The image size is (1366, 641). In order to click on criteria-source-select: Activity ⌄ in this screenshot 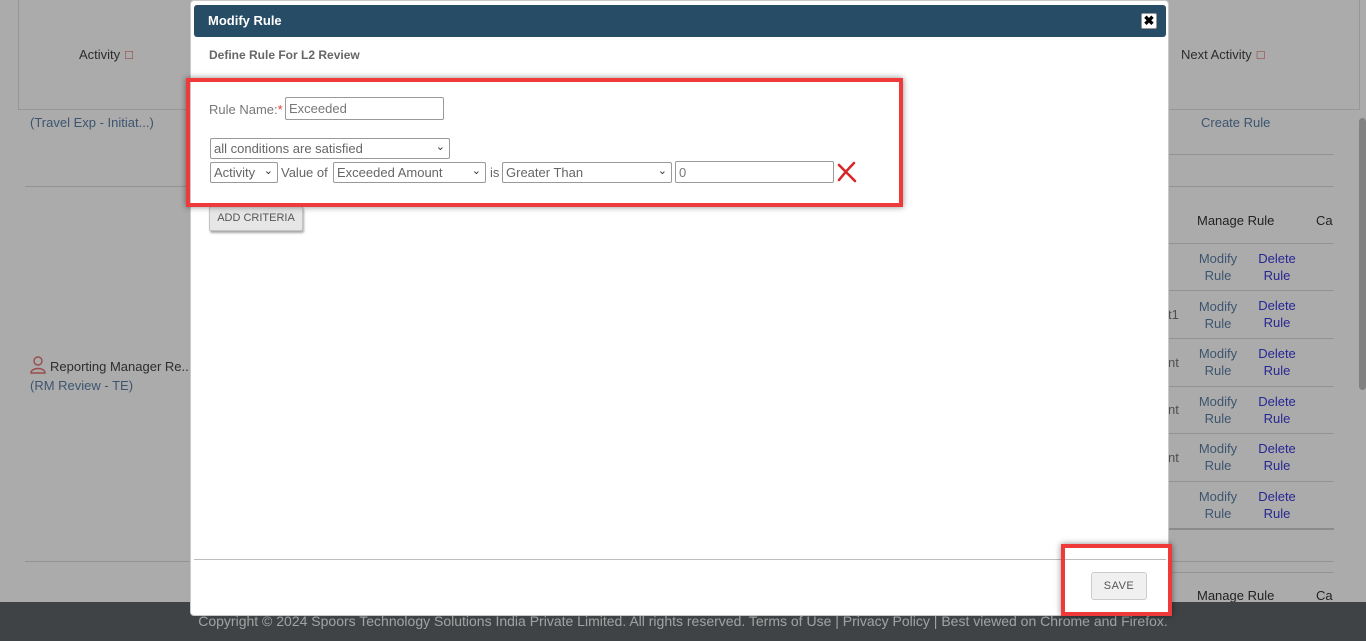, I will do `click(244, 172)`.